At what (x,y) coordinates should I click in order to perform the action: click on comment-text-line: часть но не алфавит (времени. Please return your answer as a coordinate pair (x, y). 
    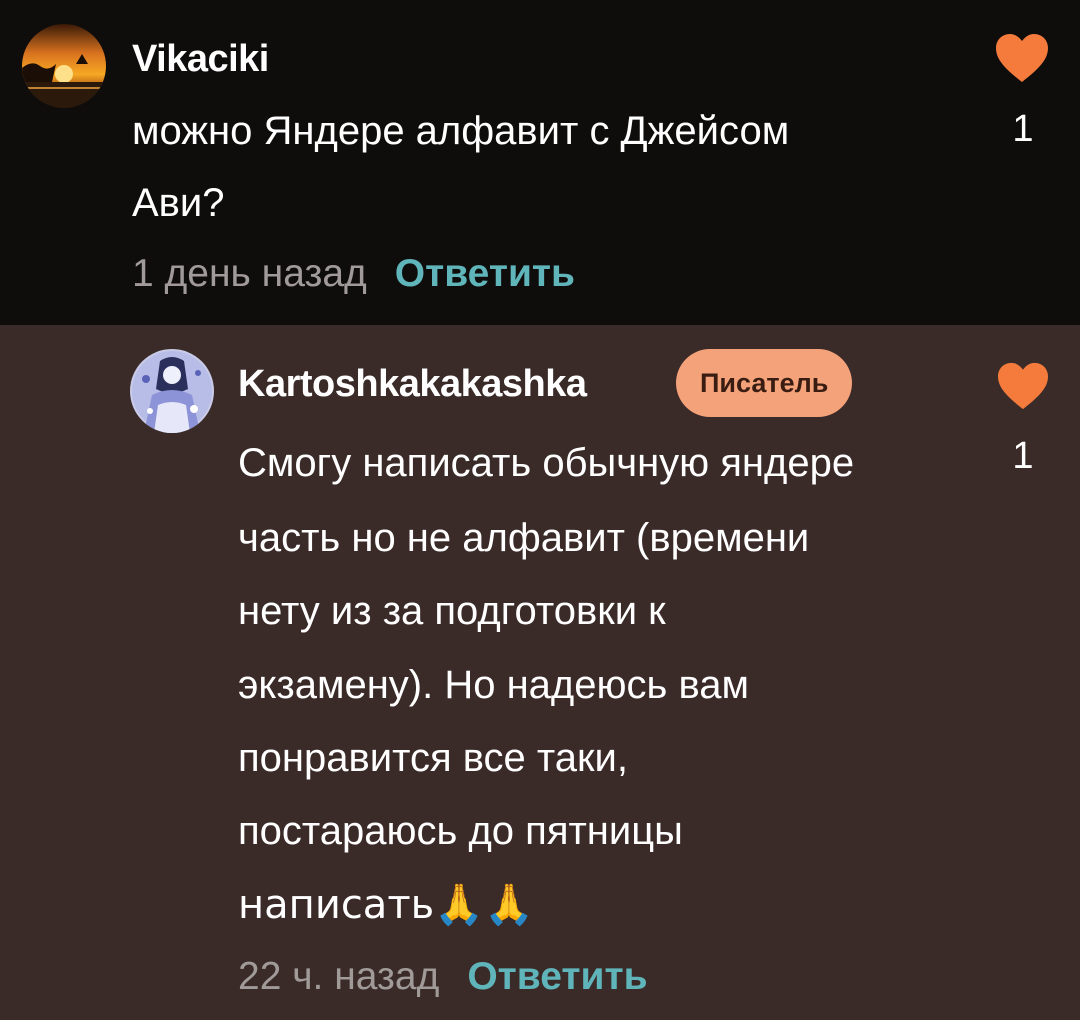
    Looking at the image, I should click on (524, 538).